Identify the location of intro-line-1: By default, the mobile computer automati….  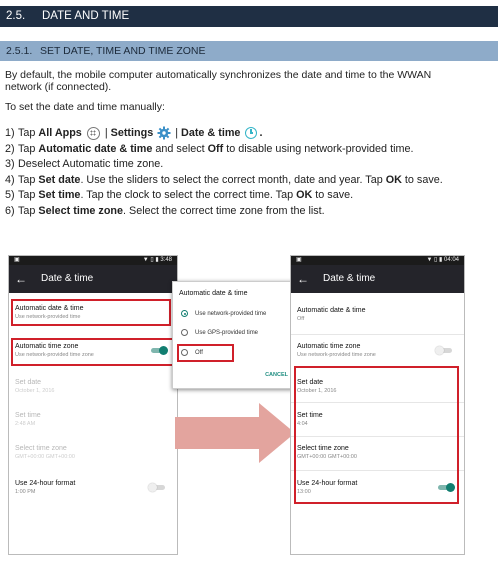
(218, 75).